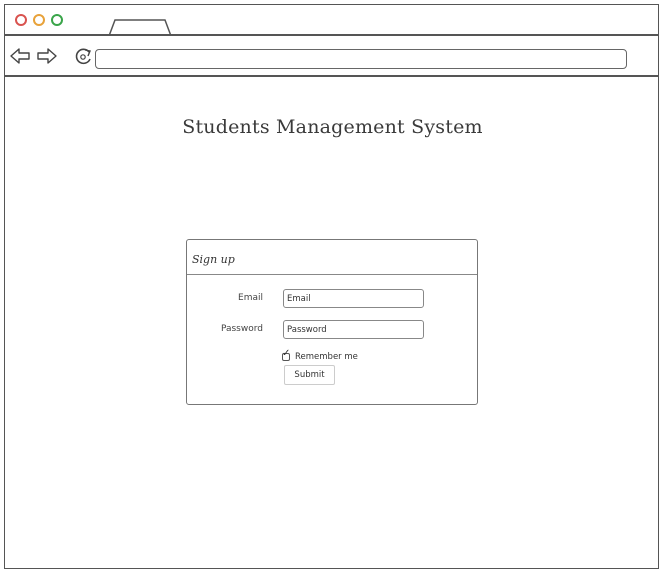 The height and width of the screenshot is (574, 665). I want to click on minimize-window-icon, so click(39, 20).